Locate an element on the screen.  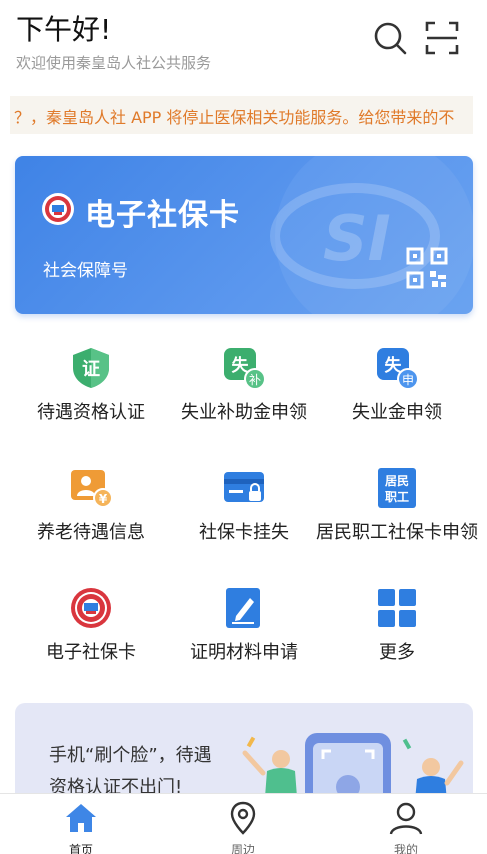
header: 下午好! 欢迎使用秦皇岛人社公共服务 is located at coordinates (243, 45).